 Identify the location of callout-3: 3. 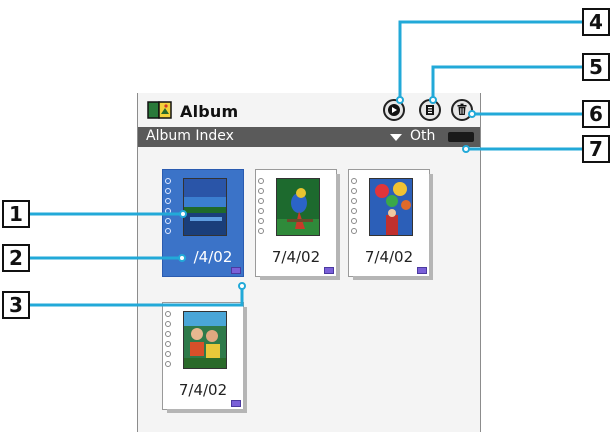
(16, 305).